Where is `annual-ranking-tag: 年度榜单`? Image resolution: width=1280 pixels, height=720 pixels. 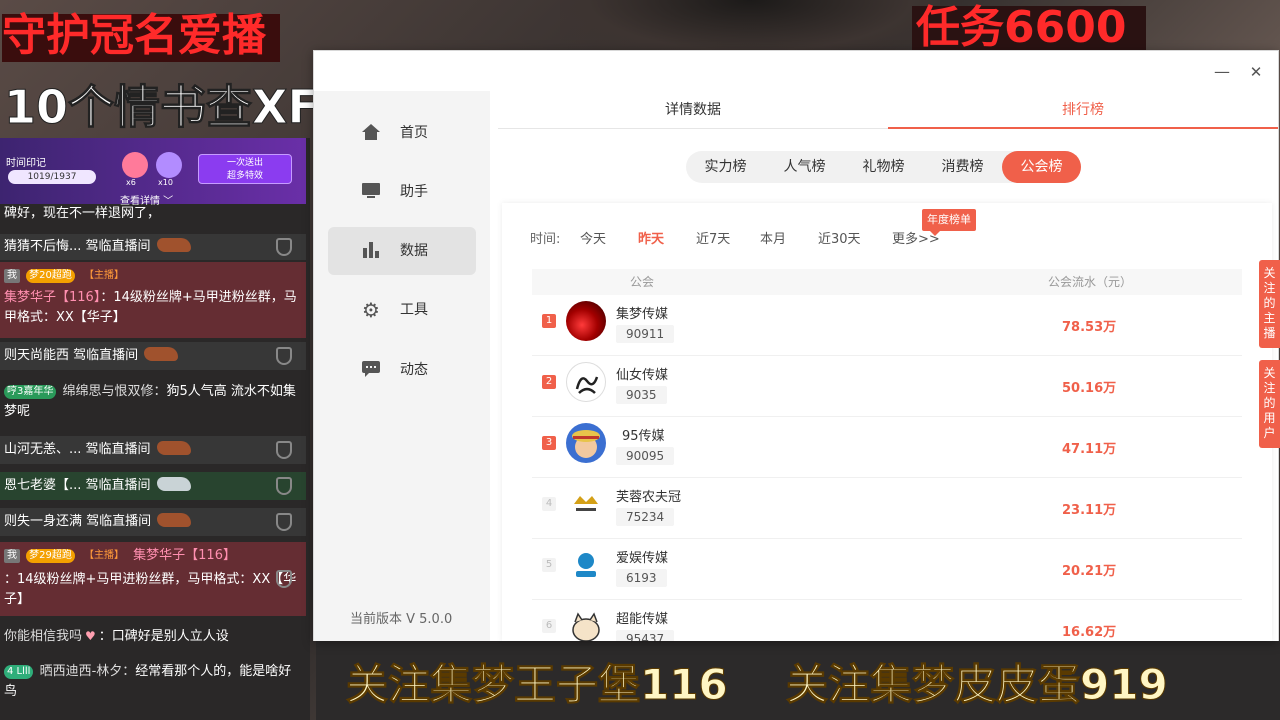
annual-ranking-tag: 年度榜单 is located at coordinates (949, 222).